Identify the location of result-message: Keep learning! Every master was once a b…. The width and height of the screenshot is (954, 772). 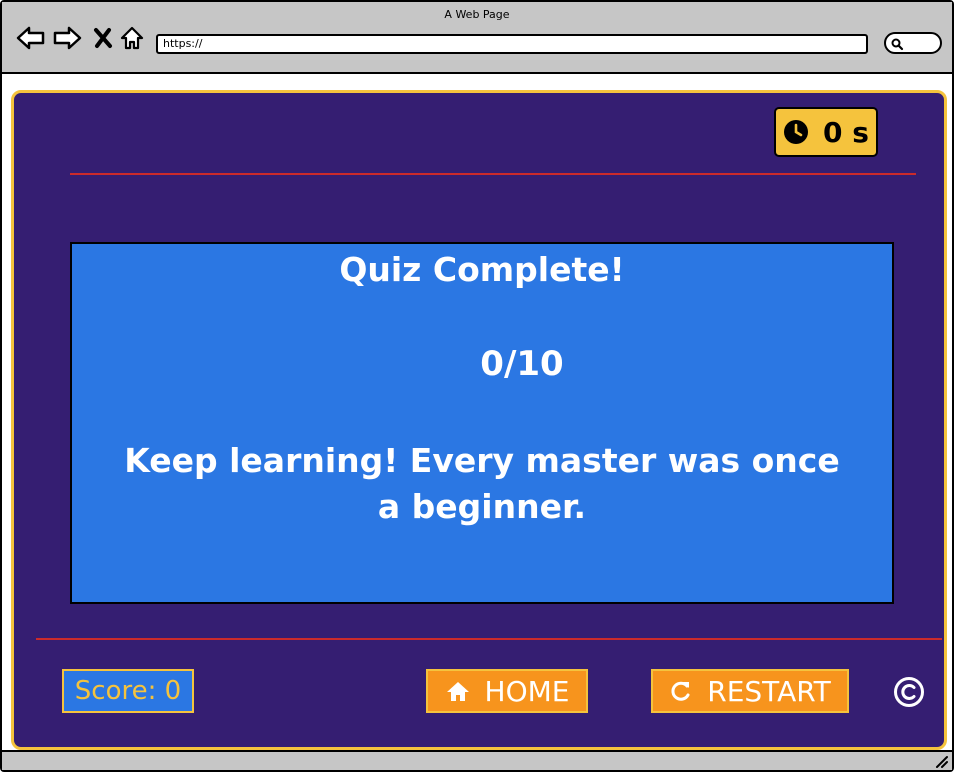
(482, 483).